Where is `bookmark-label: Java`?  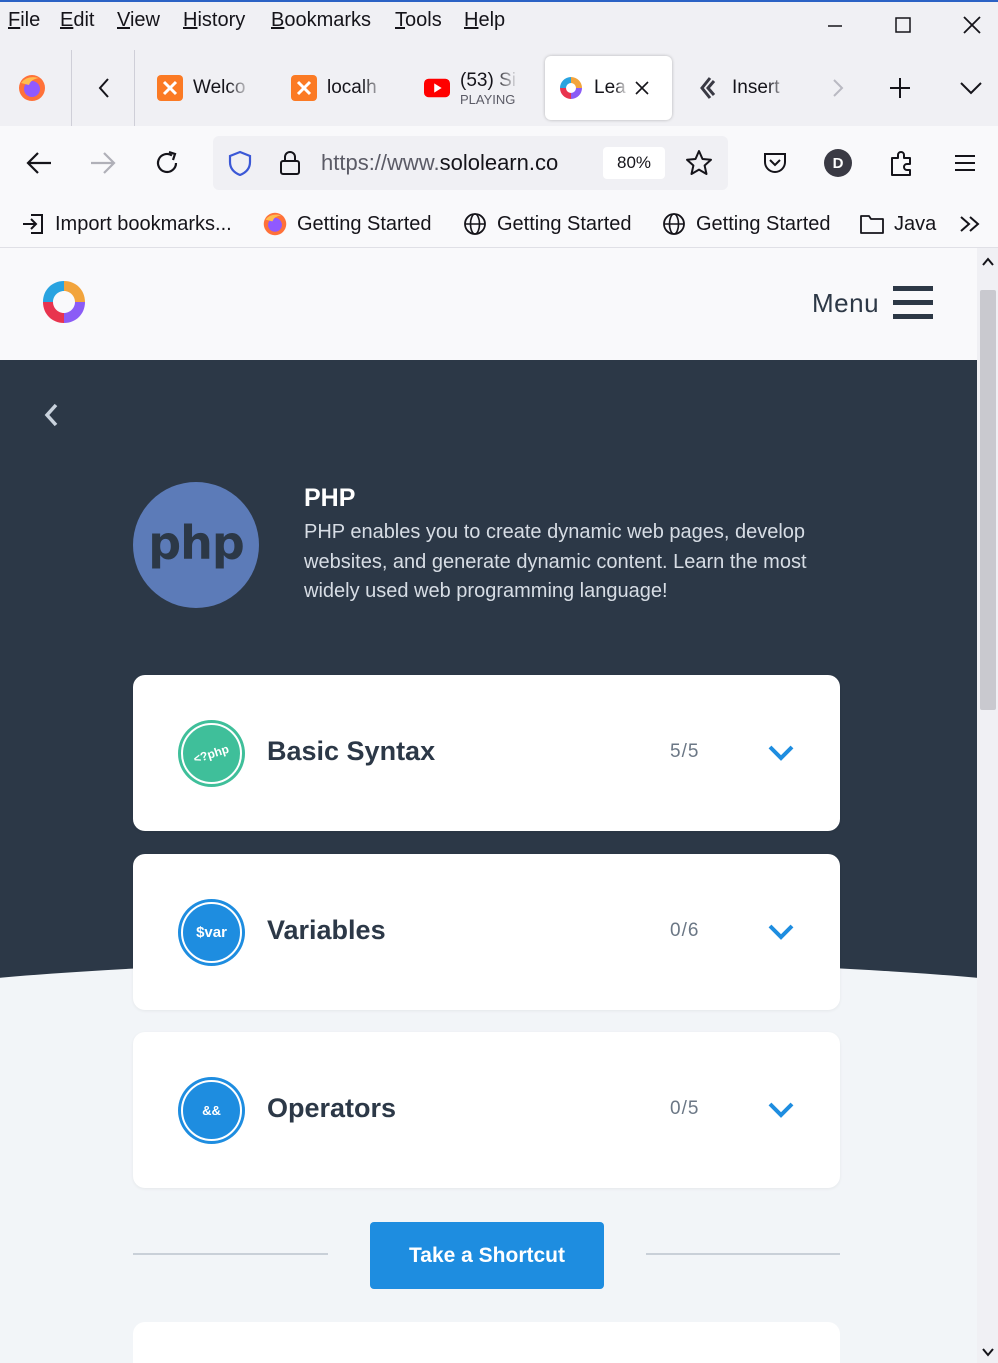
bookmark-label: Java is located at coordinates (915, 223).